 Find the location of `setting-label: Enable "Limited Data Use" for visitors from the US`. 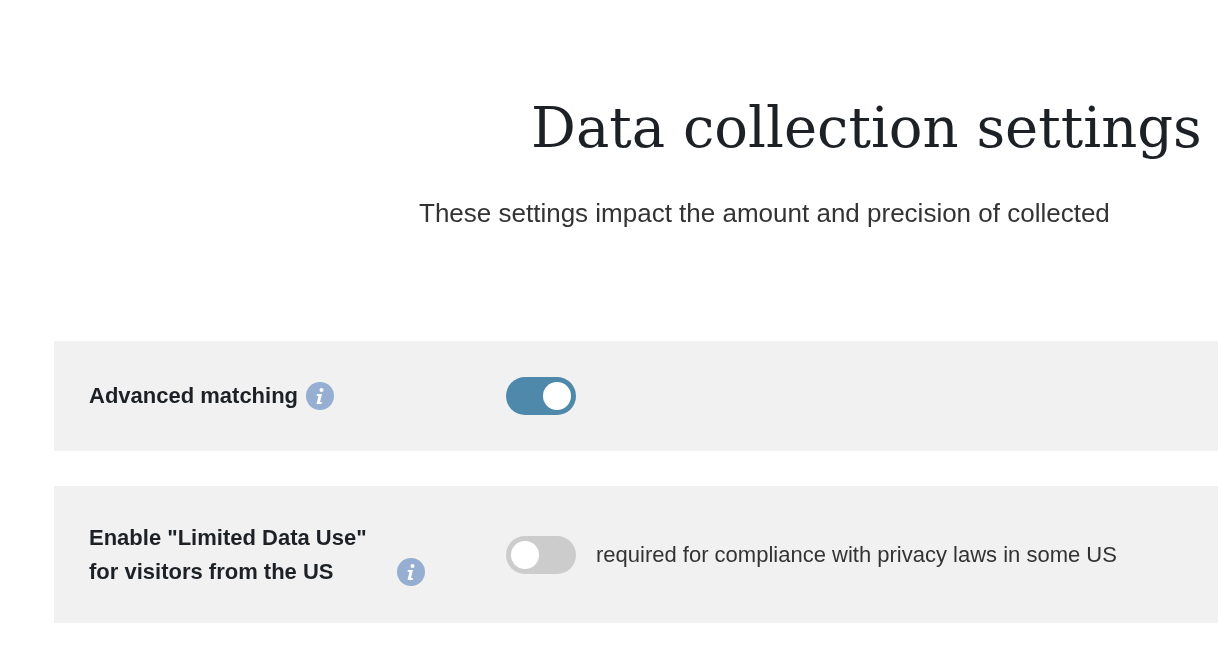

setting-label: Enable "Limited Data Use" for visitors from the US is located at coordinates (228, 554).